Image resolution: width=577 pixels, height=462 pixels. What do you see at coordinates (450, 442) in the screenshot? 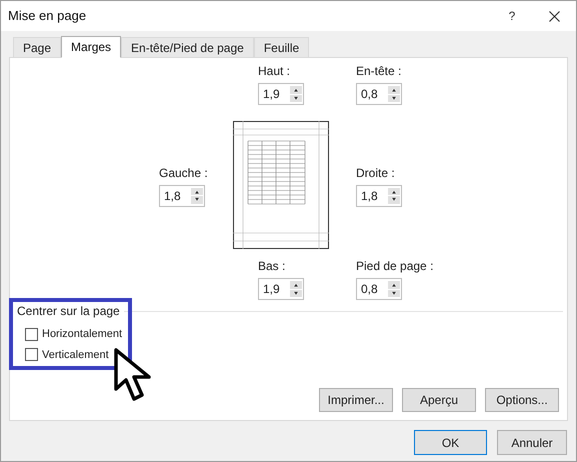
I see `dialog-button: OK` at bounding box center [450, 442].